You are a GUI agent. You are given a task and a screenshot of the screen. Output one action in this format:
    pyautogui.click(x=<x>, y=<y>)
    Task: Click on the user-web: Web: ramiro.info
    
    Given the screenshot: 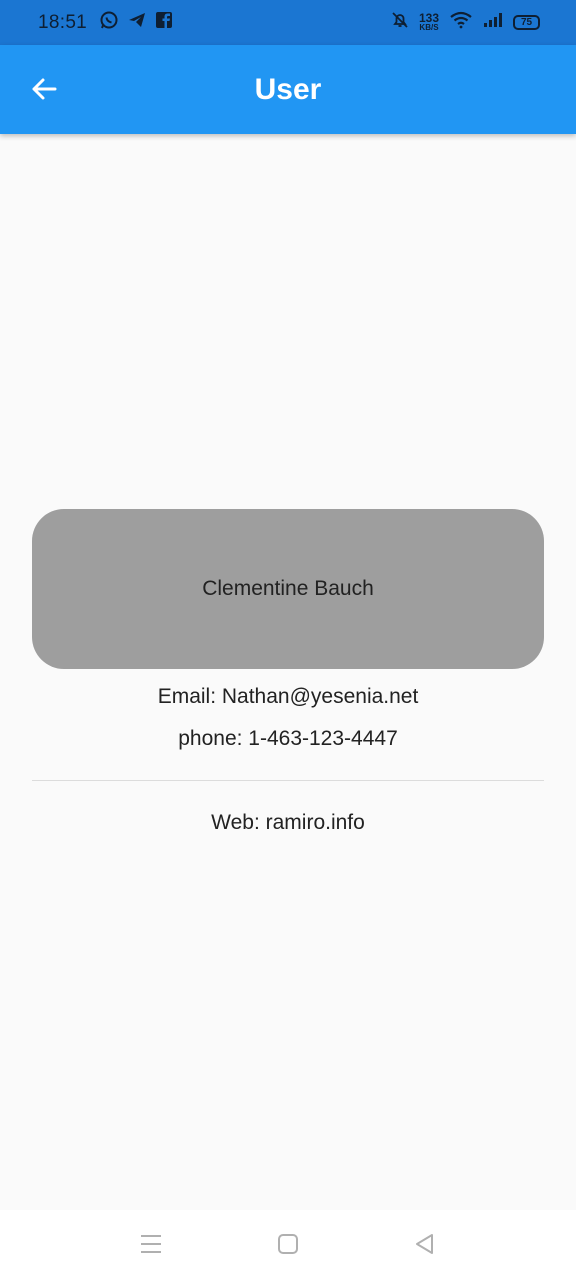 What is the action you would take?
    pyautogui.click(x=288, y=822)
    